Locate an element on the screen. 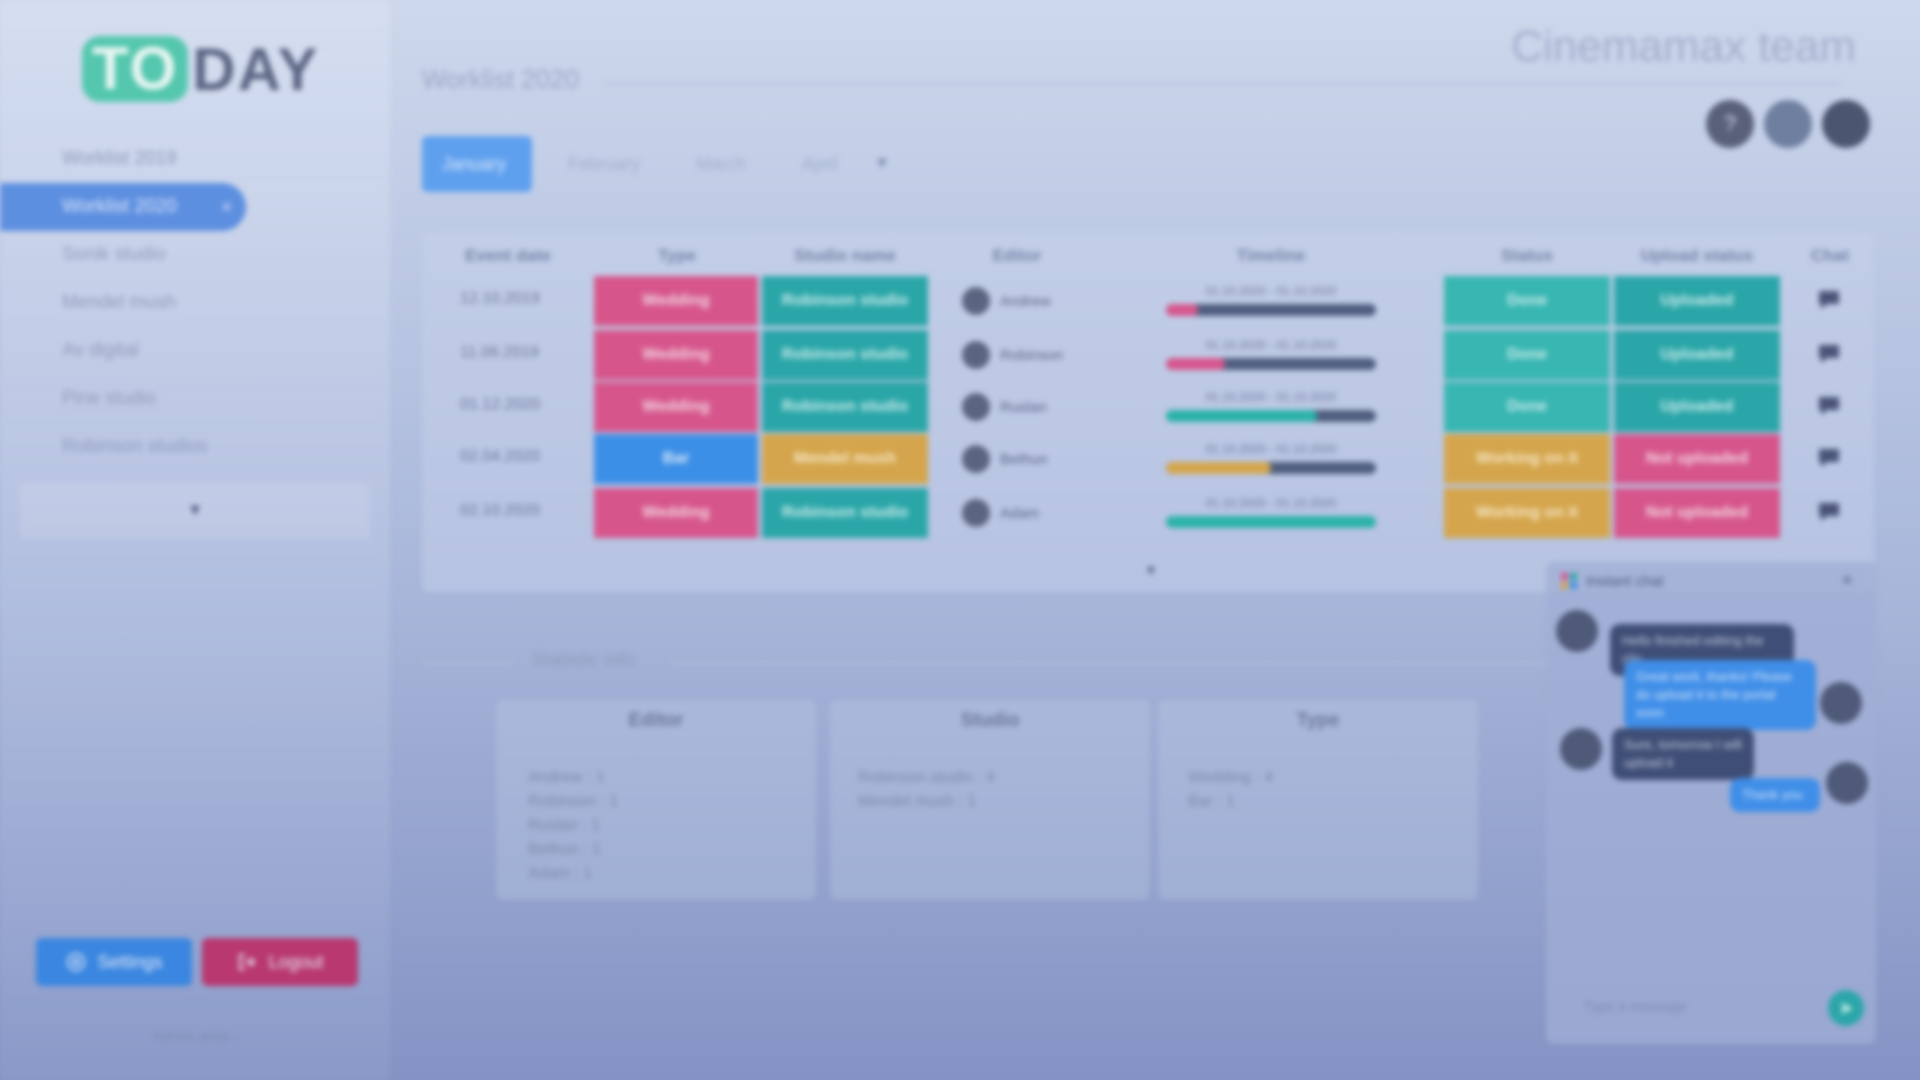  help-avatar: ? is located at coordinates (1730, 124).